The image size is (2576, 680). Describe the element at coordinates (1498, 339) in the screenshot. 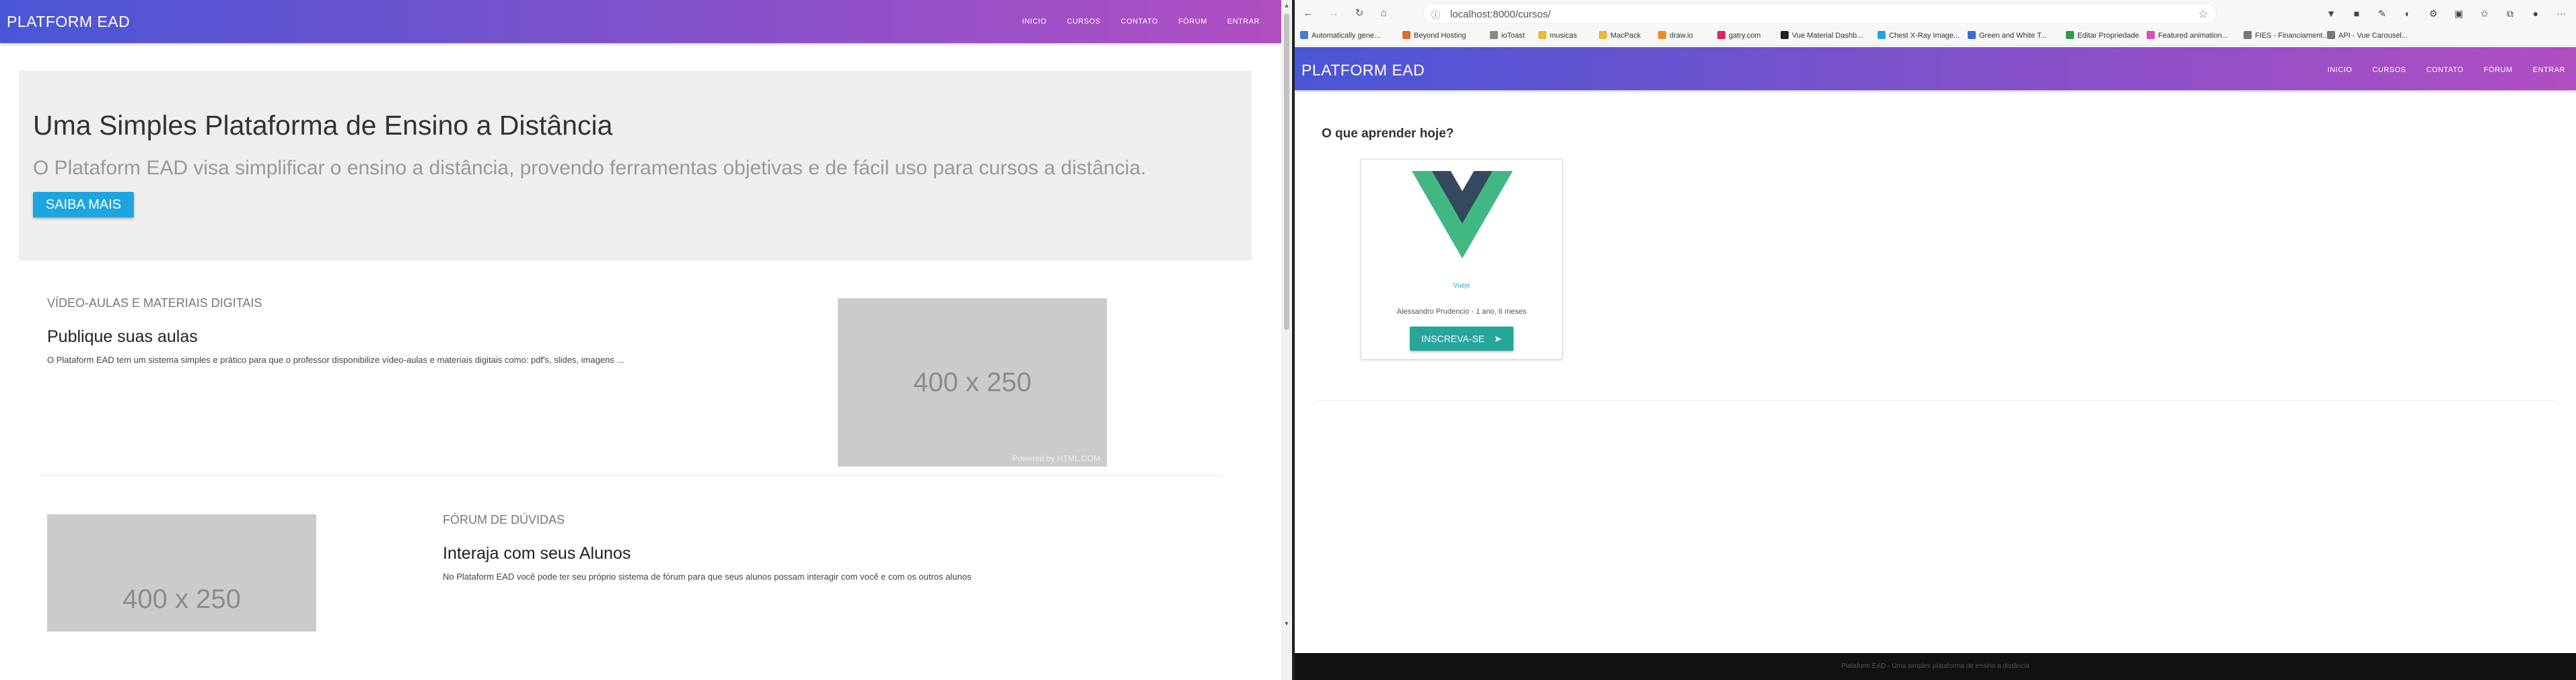

I see `send-icon: ➤` at that location.